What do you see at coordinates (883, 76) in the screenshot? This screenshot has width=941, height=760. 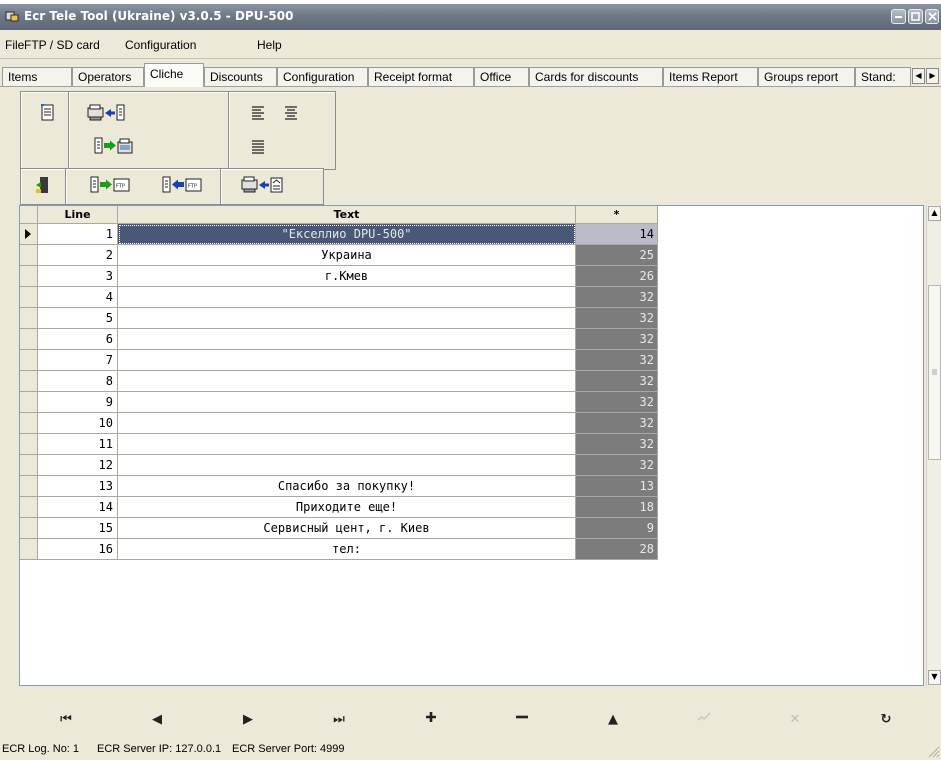 I see `tab-stand: Stand:` at bounding box center [883, 76].